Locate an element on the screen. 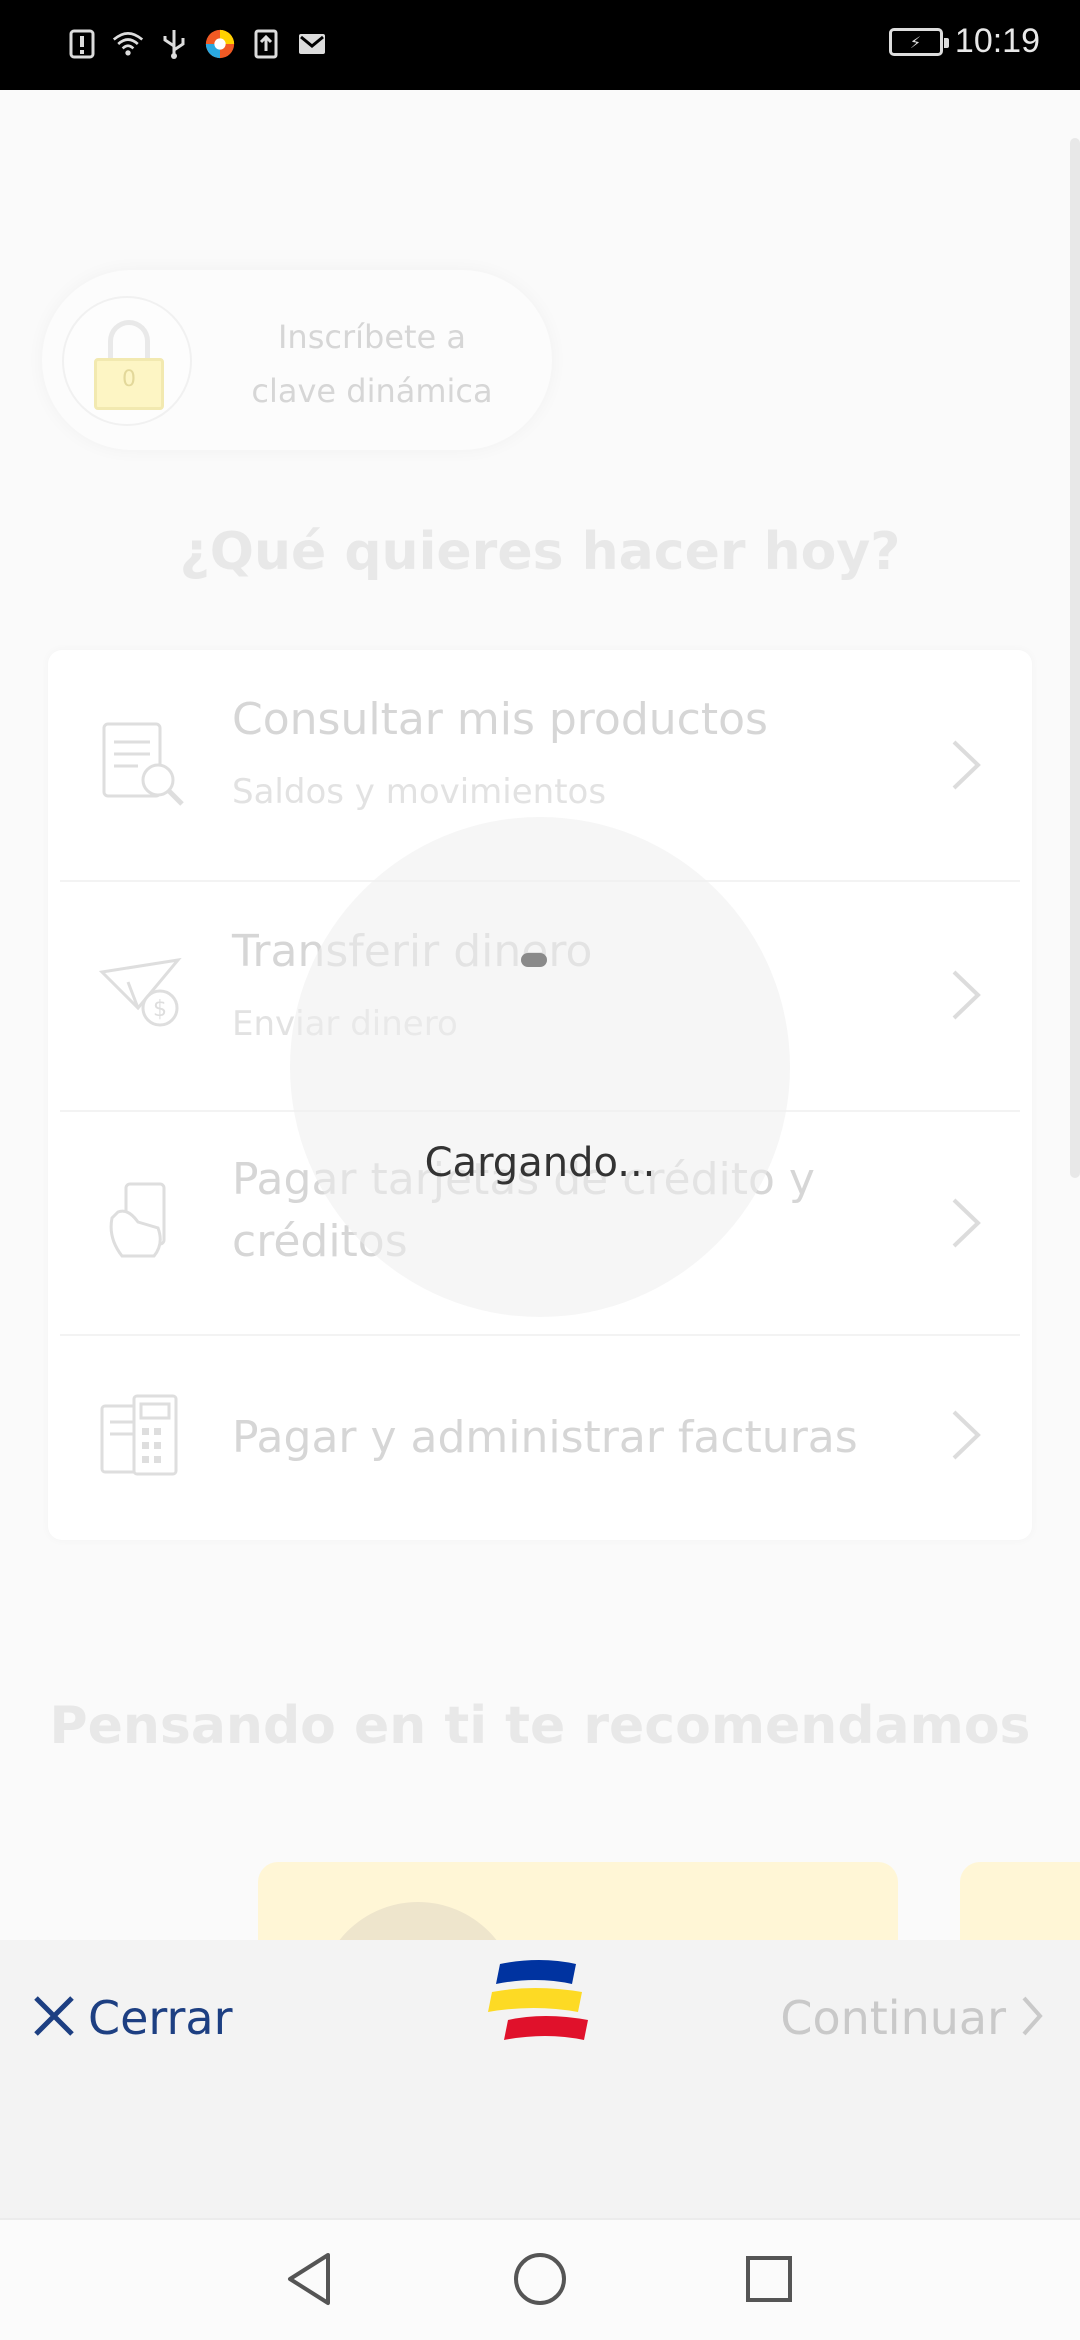 Image resolution: width=1080 pixels, height=2340 pixels. battery-icon: ⚡ is located at coordinates (918, 41).